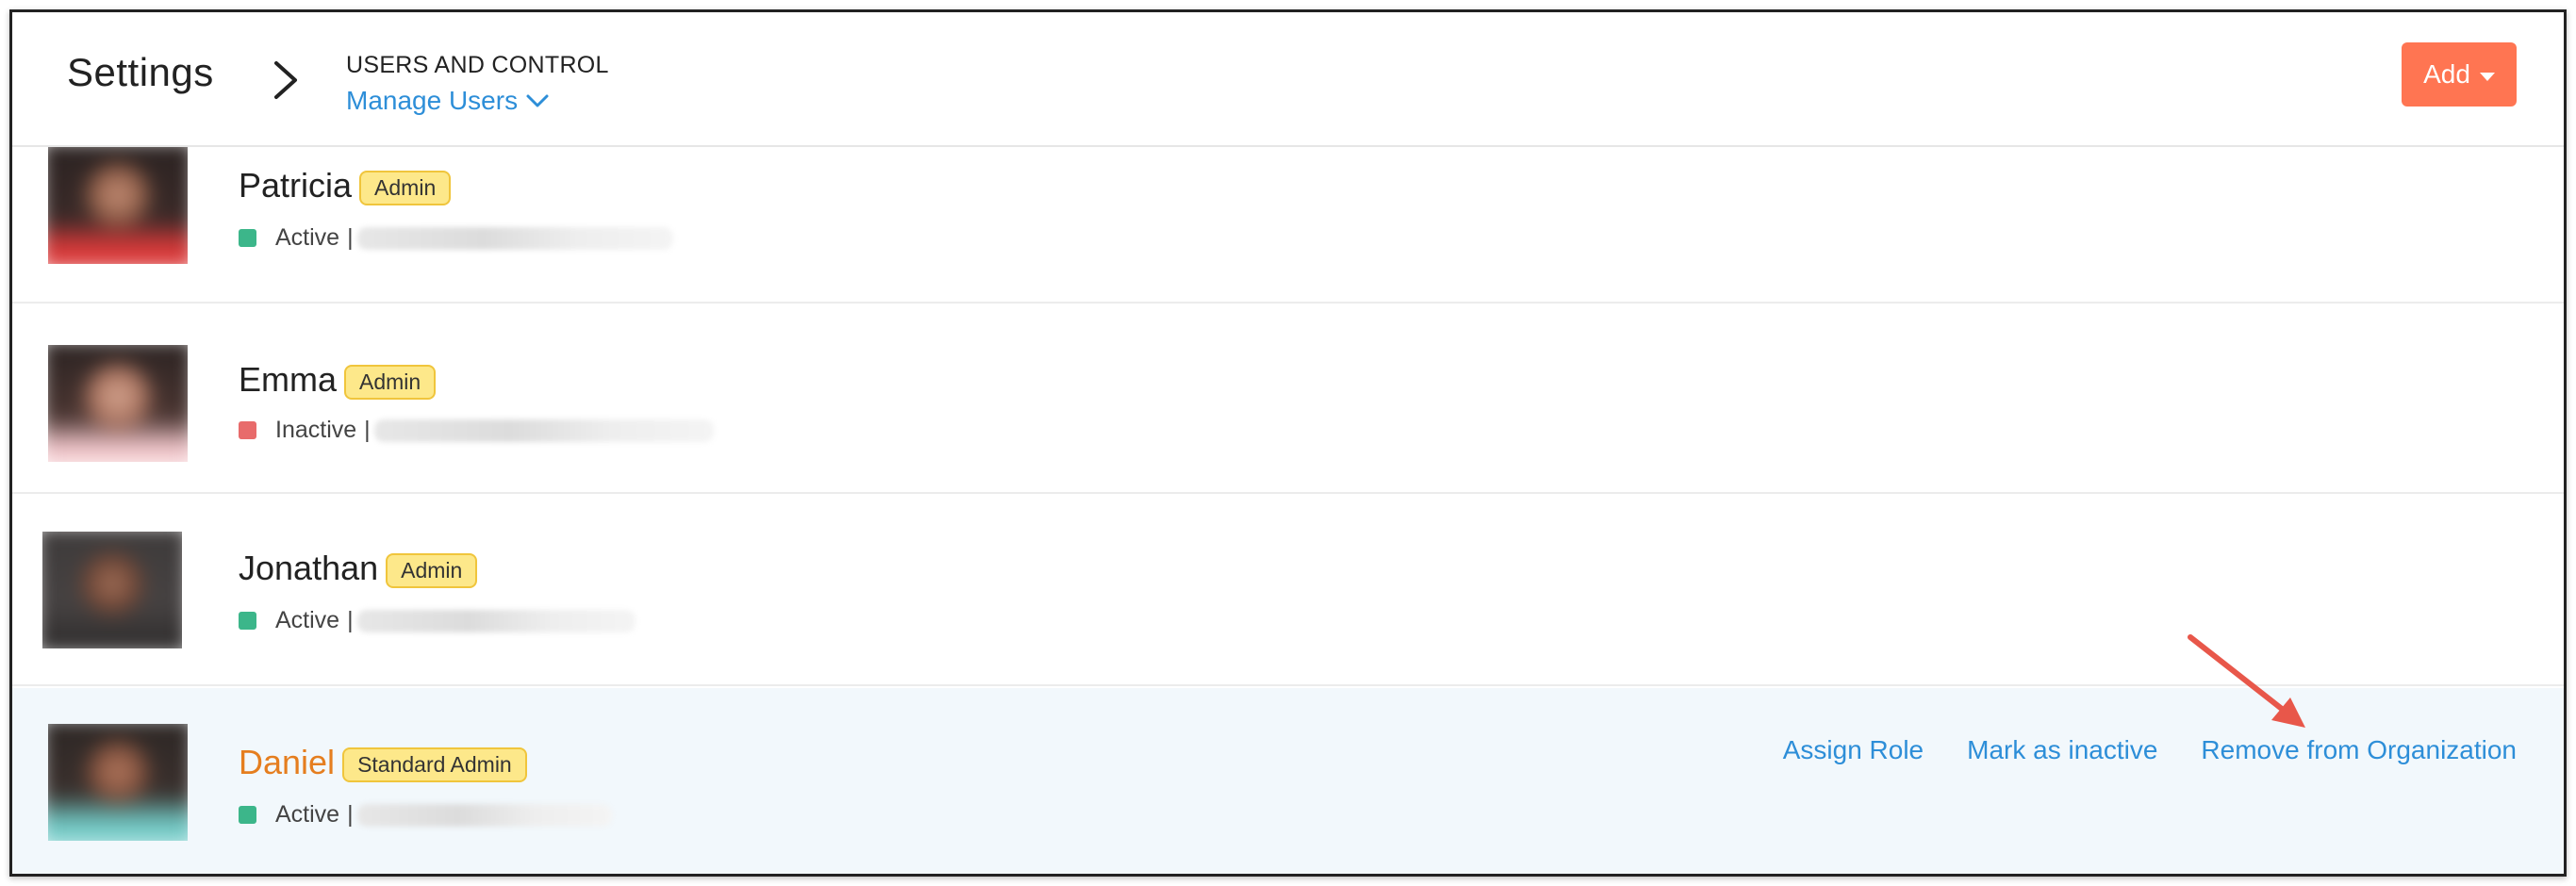  What do you see at coordinates (2062, 750) in the screenshot?
I see `mark-inactive-link: Mark as inactive` at bounding box center [2062, 750].